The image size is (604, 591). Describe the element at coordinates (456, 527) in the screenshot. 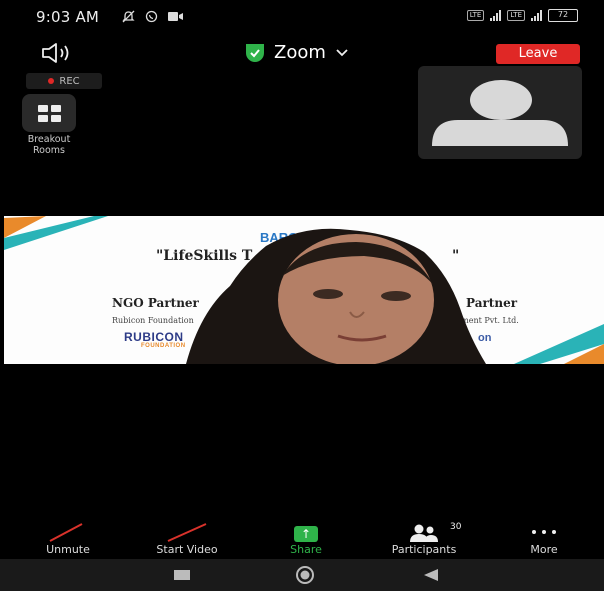

I see `participants-count: 30` at that location.